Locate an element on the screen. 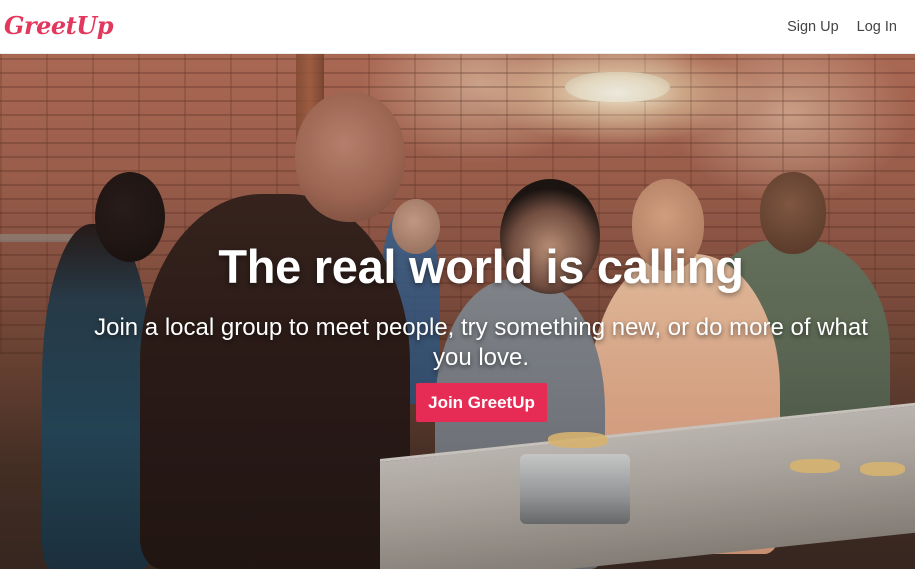 This screenshot has height=569, width=915. log-in-link: Log In is located at coordinates (877, 27).